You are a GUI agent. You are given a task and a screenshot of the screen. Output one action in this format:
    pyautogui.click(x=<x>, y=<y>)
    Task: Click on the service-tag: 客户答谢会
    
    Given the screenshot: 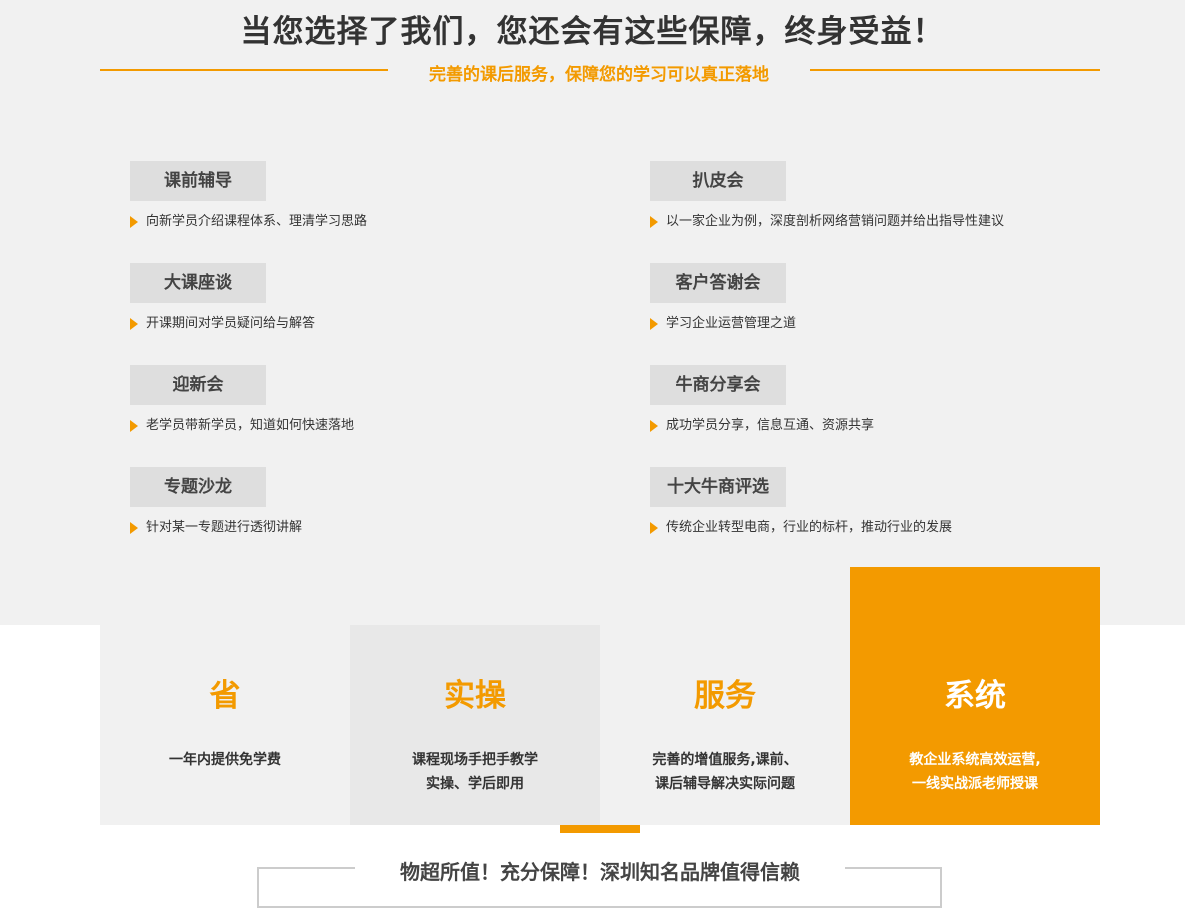 What is the action you would take?
    pyautogui.click(x=718, y=283)
    